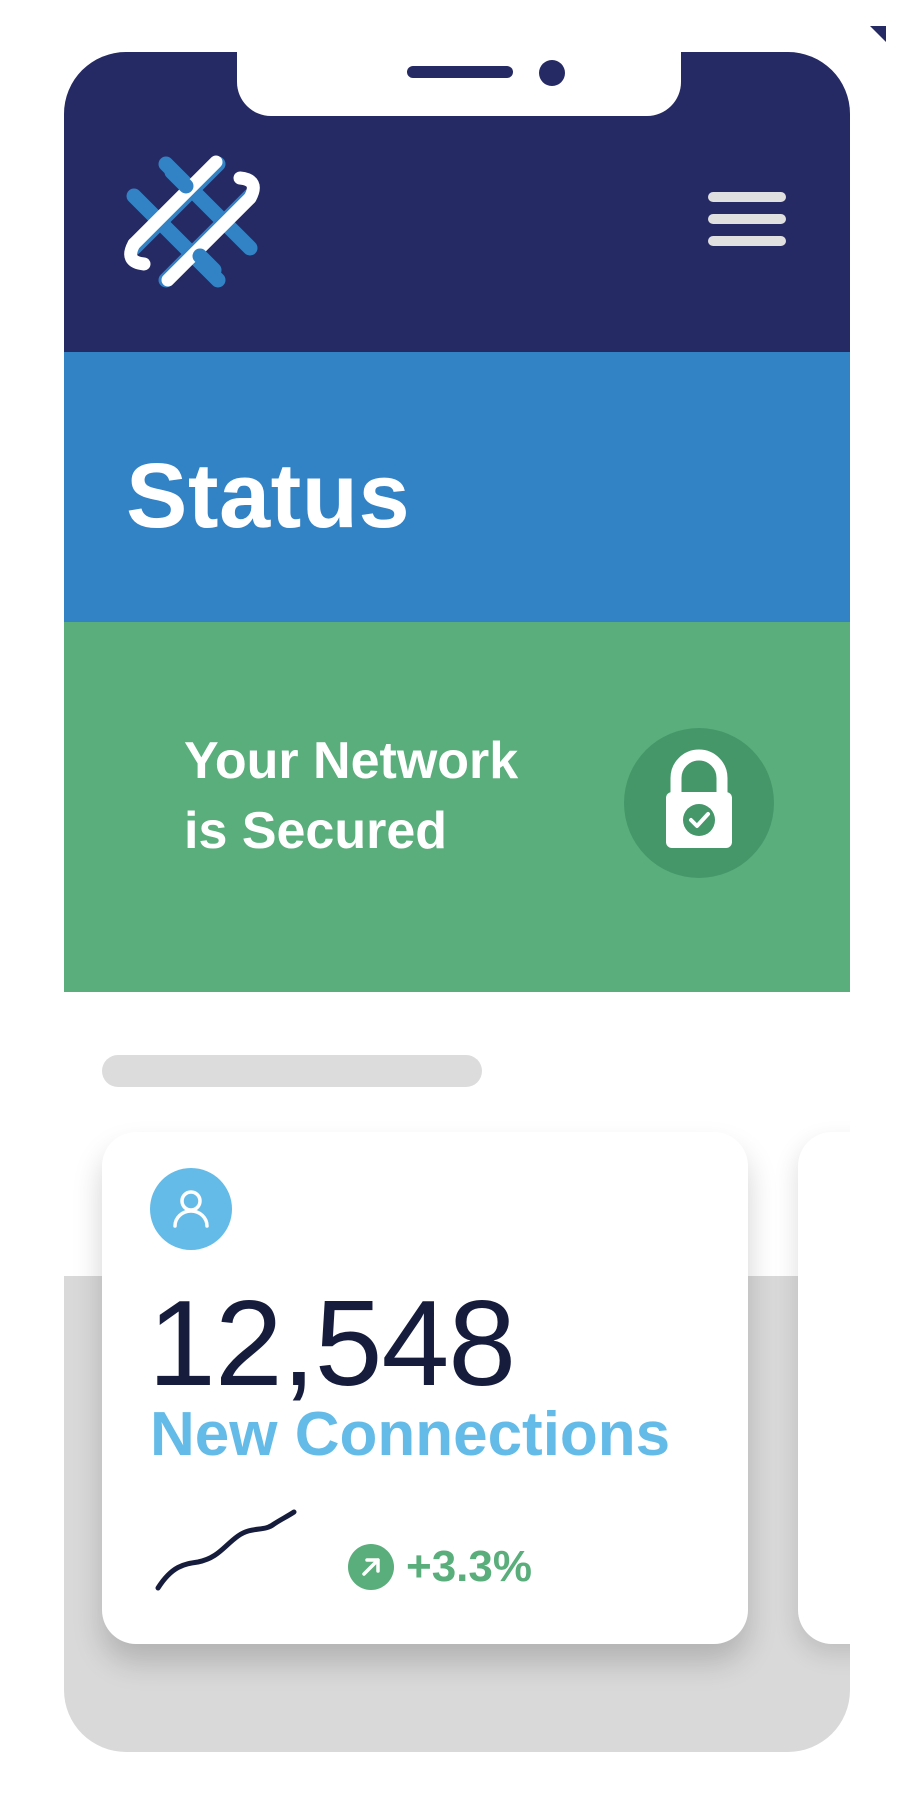  I want to click on woven-knot-logo-icon, so click(192, 221).